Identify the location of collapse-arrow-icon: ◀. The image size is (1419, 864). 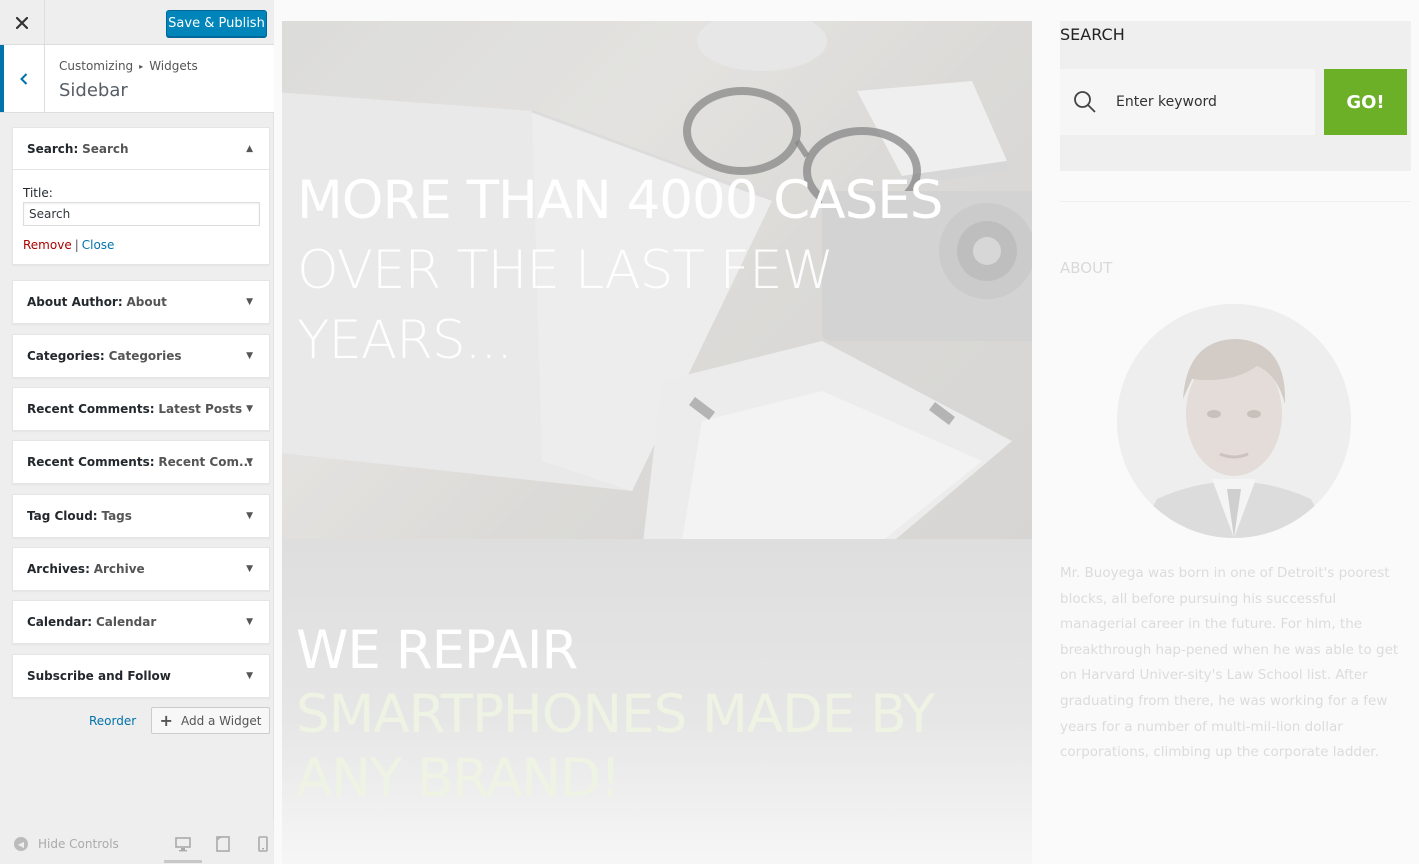
(21, 844).